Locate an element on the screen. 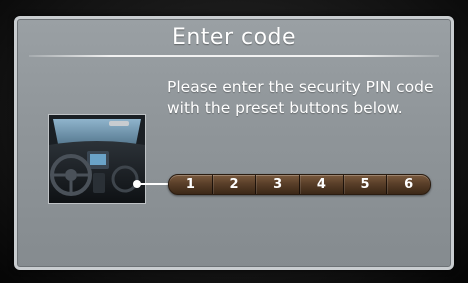  callout-line is located at coordinates (153, 184).